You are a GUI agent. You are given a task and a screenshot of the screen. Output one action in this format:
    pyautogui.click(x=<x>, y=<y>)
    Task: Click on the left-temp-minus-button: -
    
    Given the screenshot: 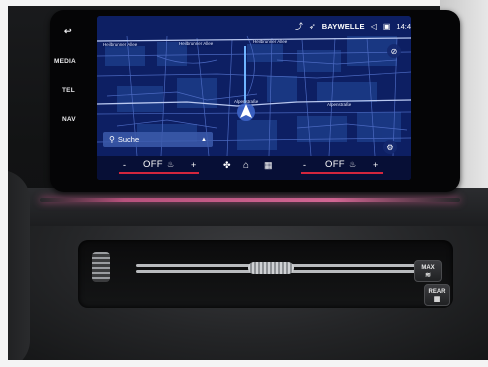 What is the action you would take?
    pyautogui.click(x=124, y=165)
    